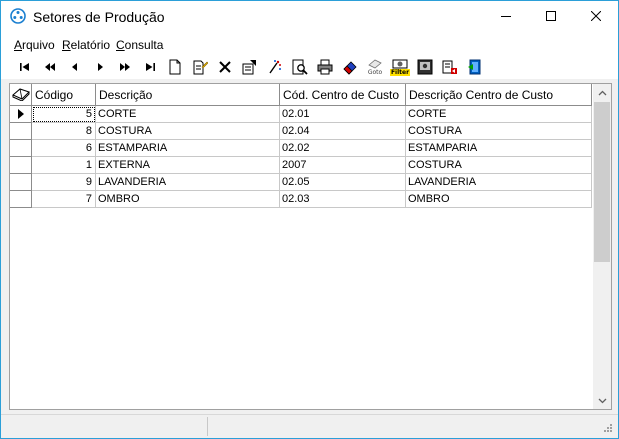  What do you see at coordinates (64, 95) in the screenshot?
I see `column-header-codigo: Código` at bounding box center [64, 95].